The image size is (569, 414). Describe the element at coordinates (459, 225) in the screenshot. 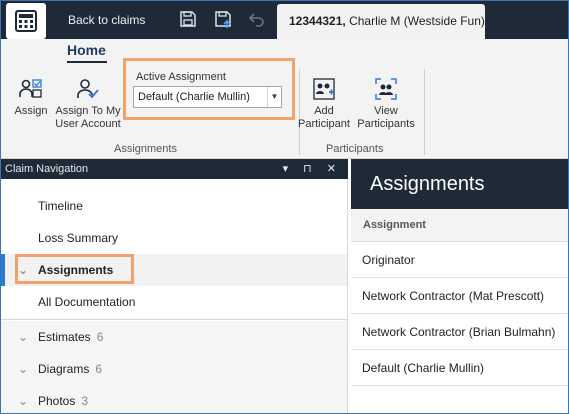

I see `column-header-assignment: Assignment` at that location.